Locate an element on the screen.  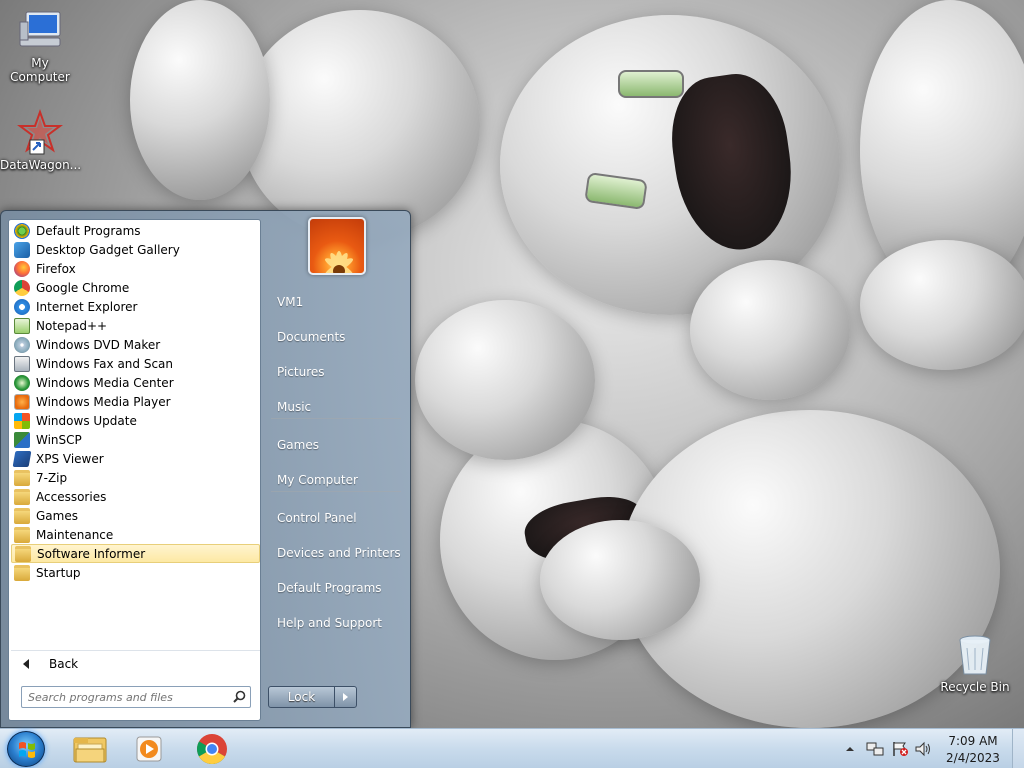
xps-viewer-icon is located at coordinates (22, 458).